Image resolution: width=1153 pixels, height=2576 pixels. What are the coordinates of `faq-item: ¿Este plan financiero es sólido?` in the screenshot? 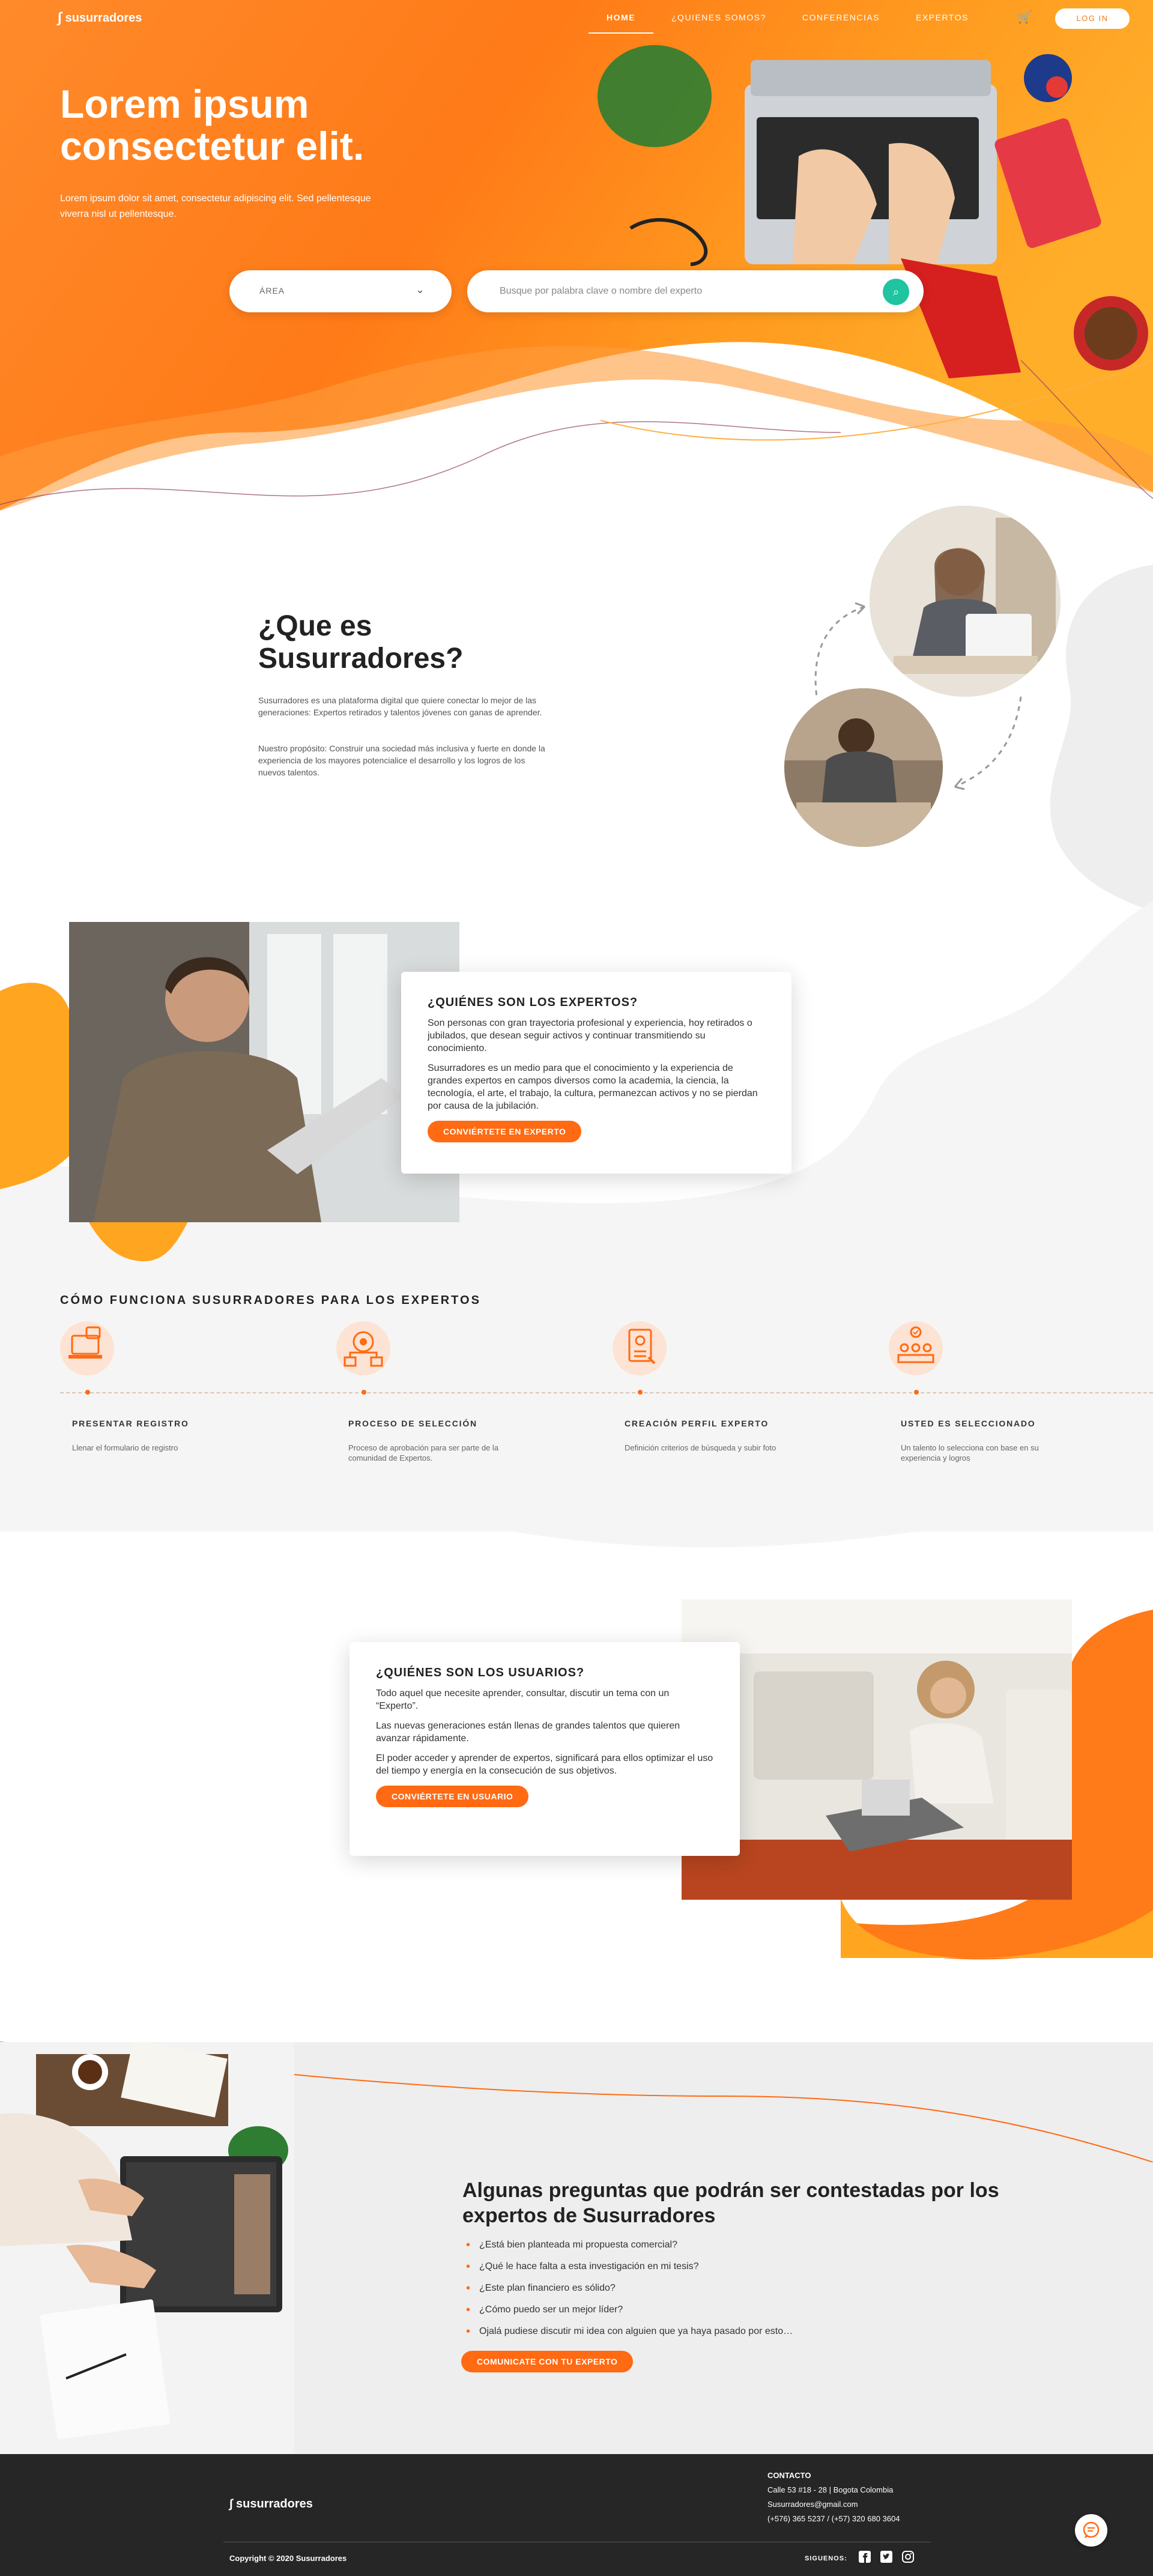 It's located at (629, 2288).